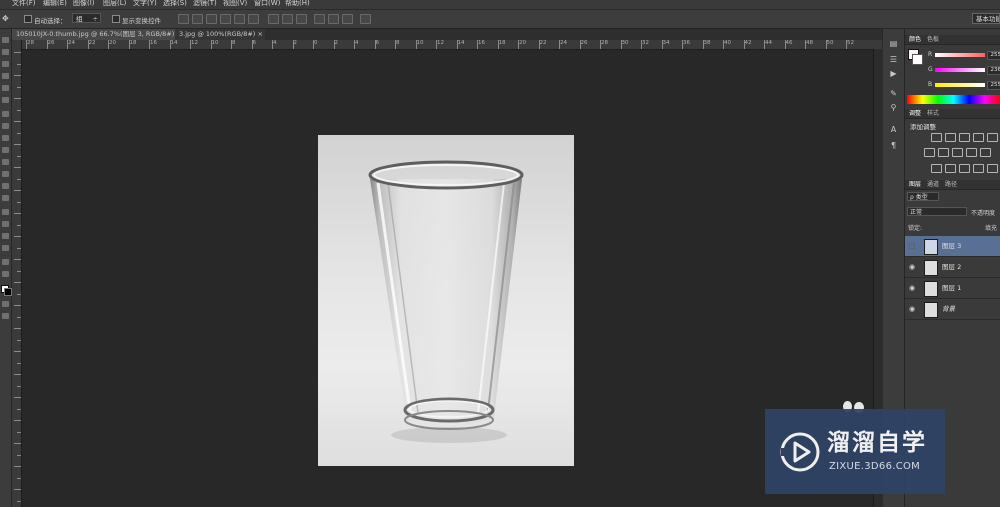  What do you see at coordinates (267, 3) in the screenshot?
I see `menu-window: 窗口(W)` at bounding box center [267, 3].